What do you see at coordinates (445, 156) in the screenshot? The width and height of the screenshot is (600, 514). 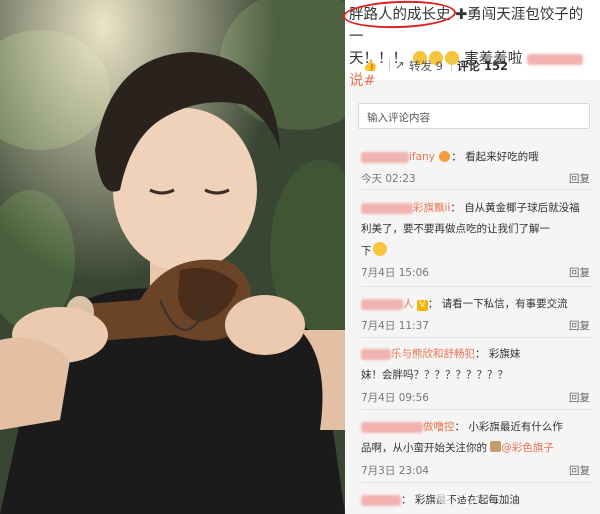 I see `badge-icon` at bounding box center [445, 156].